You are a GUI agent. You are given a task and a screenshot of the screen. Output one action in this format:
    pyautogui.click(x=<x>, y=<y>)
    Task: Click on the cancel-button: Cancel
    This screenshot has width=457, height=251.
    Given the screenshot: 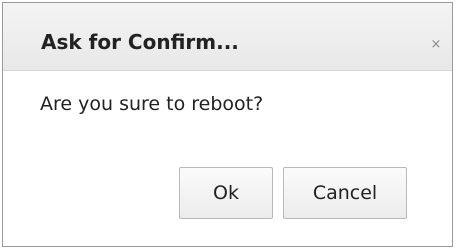 What is the action you would take?
    pyautogui.click(x=345, y=193)
    